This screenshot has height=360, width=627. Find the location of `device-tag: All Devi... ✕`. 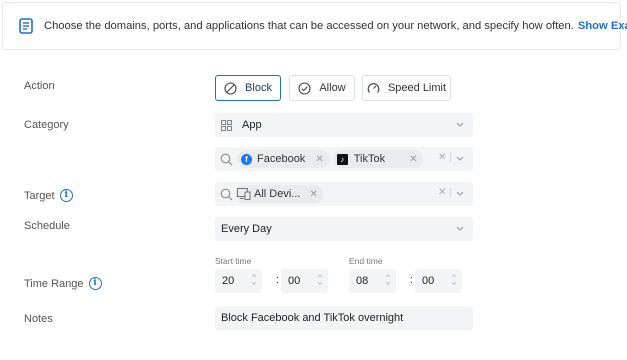

device-tag: All Devi... ✕ is located at coordinates (279, 194).